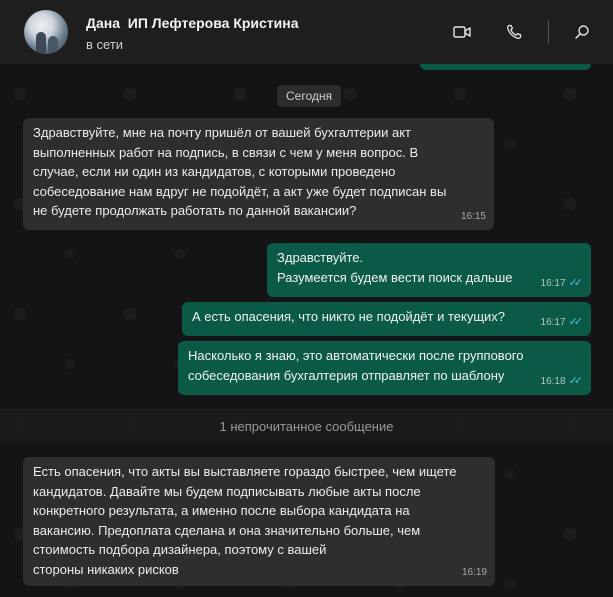 The width and height of the screenshot is (613, 597). I want to click on message-meta: 16:15, so click(473, 217).